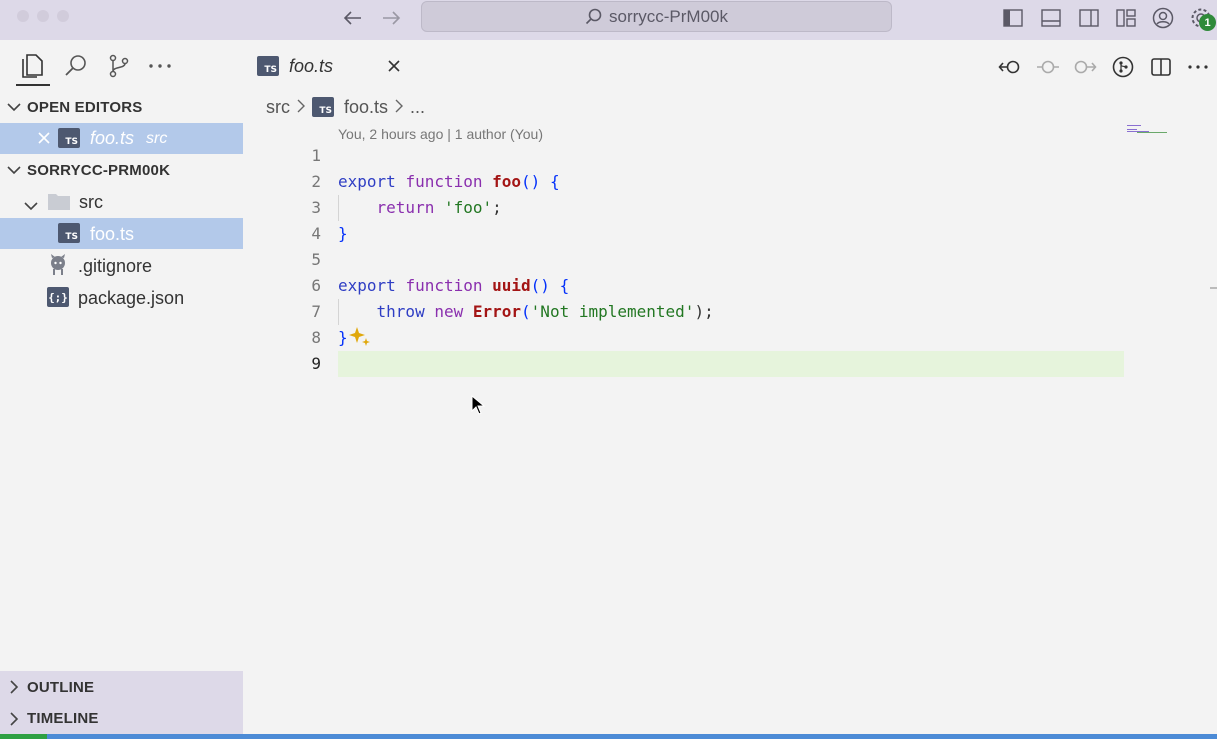  What do you see at coordinates (1161, 67) in the screenshot?
I see `split-editor-icon` at bounding box center [1161, 67].